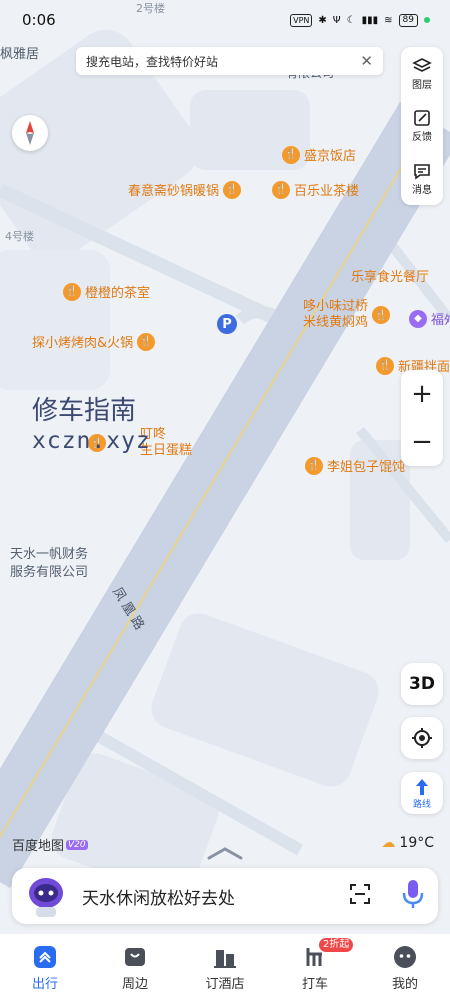 The image size is (450, 1000). Describe the element at coordinates (45, 957) in the screenshot. I see `travel-icon` at that location.